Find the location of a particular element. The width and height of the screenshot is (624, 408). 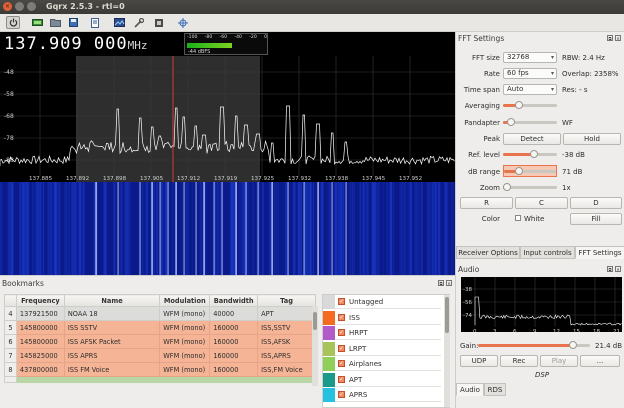

pandapter-slider is located at coordinates (530, 122).